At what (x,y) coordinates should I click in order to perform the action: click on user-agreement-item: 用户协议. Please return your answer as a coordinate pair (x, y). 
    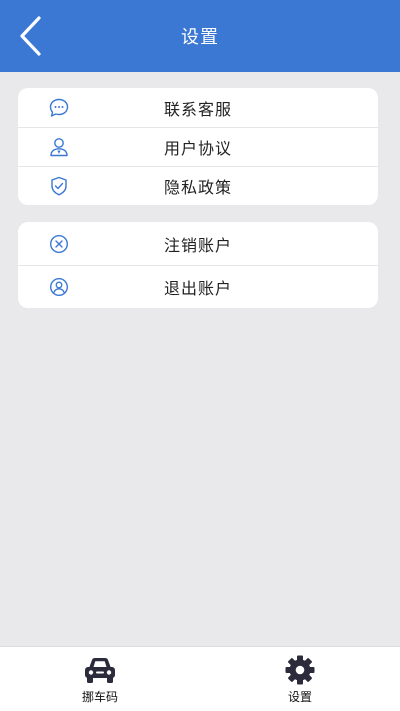
    Looking at the image, I should click on (198, 146).